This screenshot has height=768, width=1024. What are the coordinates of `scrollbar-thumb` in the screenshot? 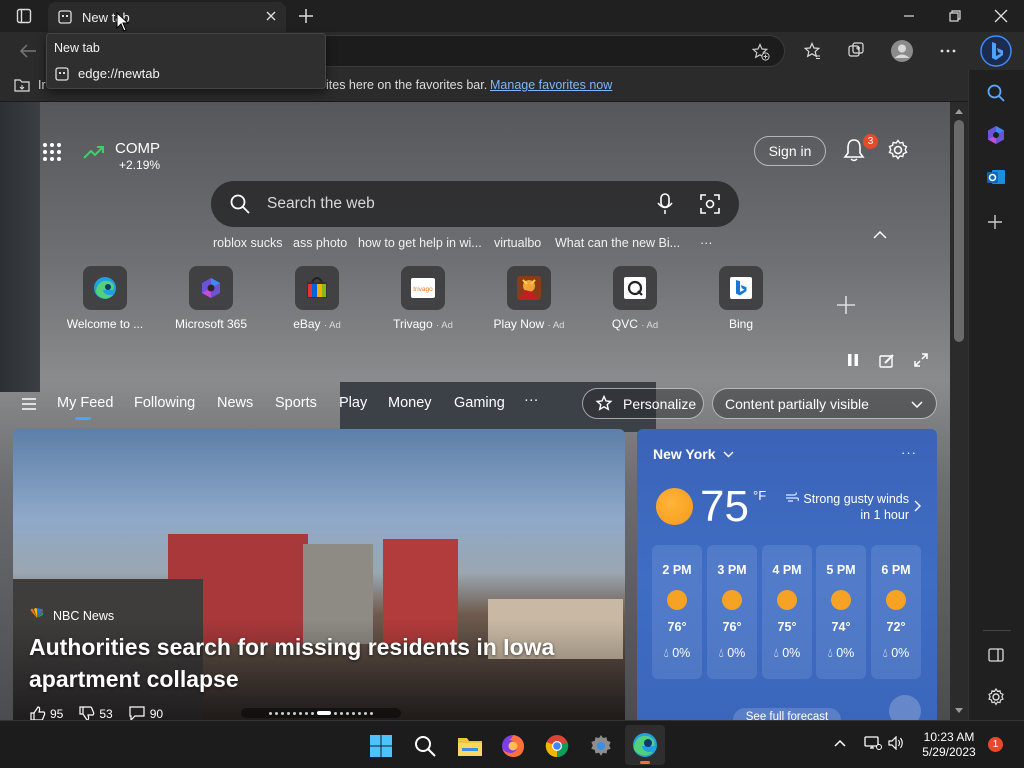 It's located at (959, 231).